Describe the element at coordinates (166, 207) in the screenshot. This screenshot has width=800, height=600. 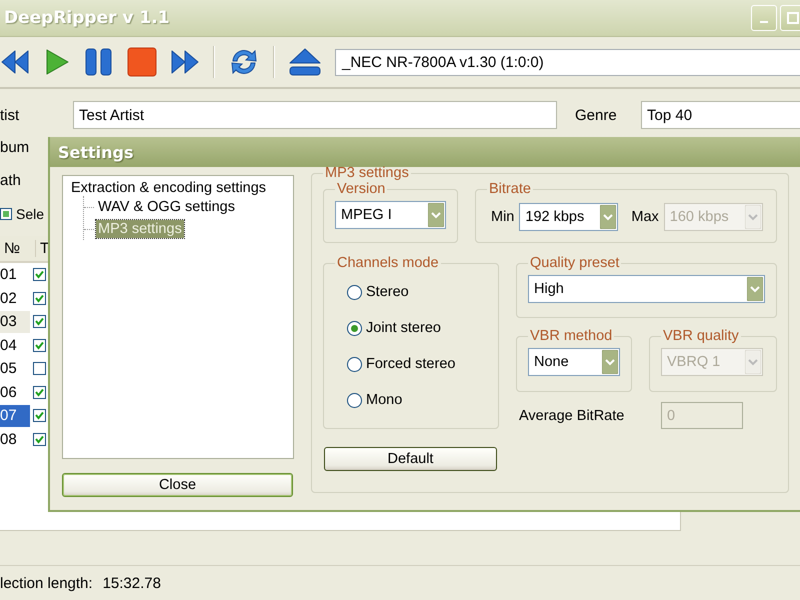
I see `tree-item: WAV & OGG settings` at that location.